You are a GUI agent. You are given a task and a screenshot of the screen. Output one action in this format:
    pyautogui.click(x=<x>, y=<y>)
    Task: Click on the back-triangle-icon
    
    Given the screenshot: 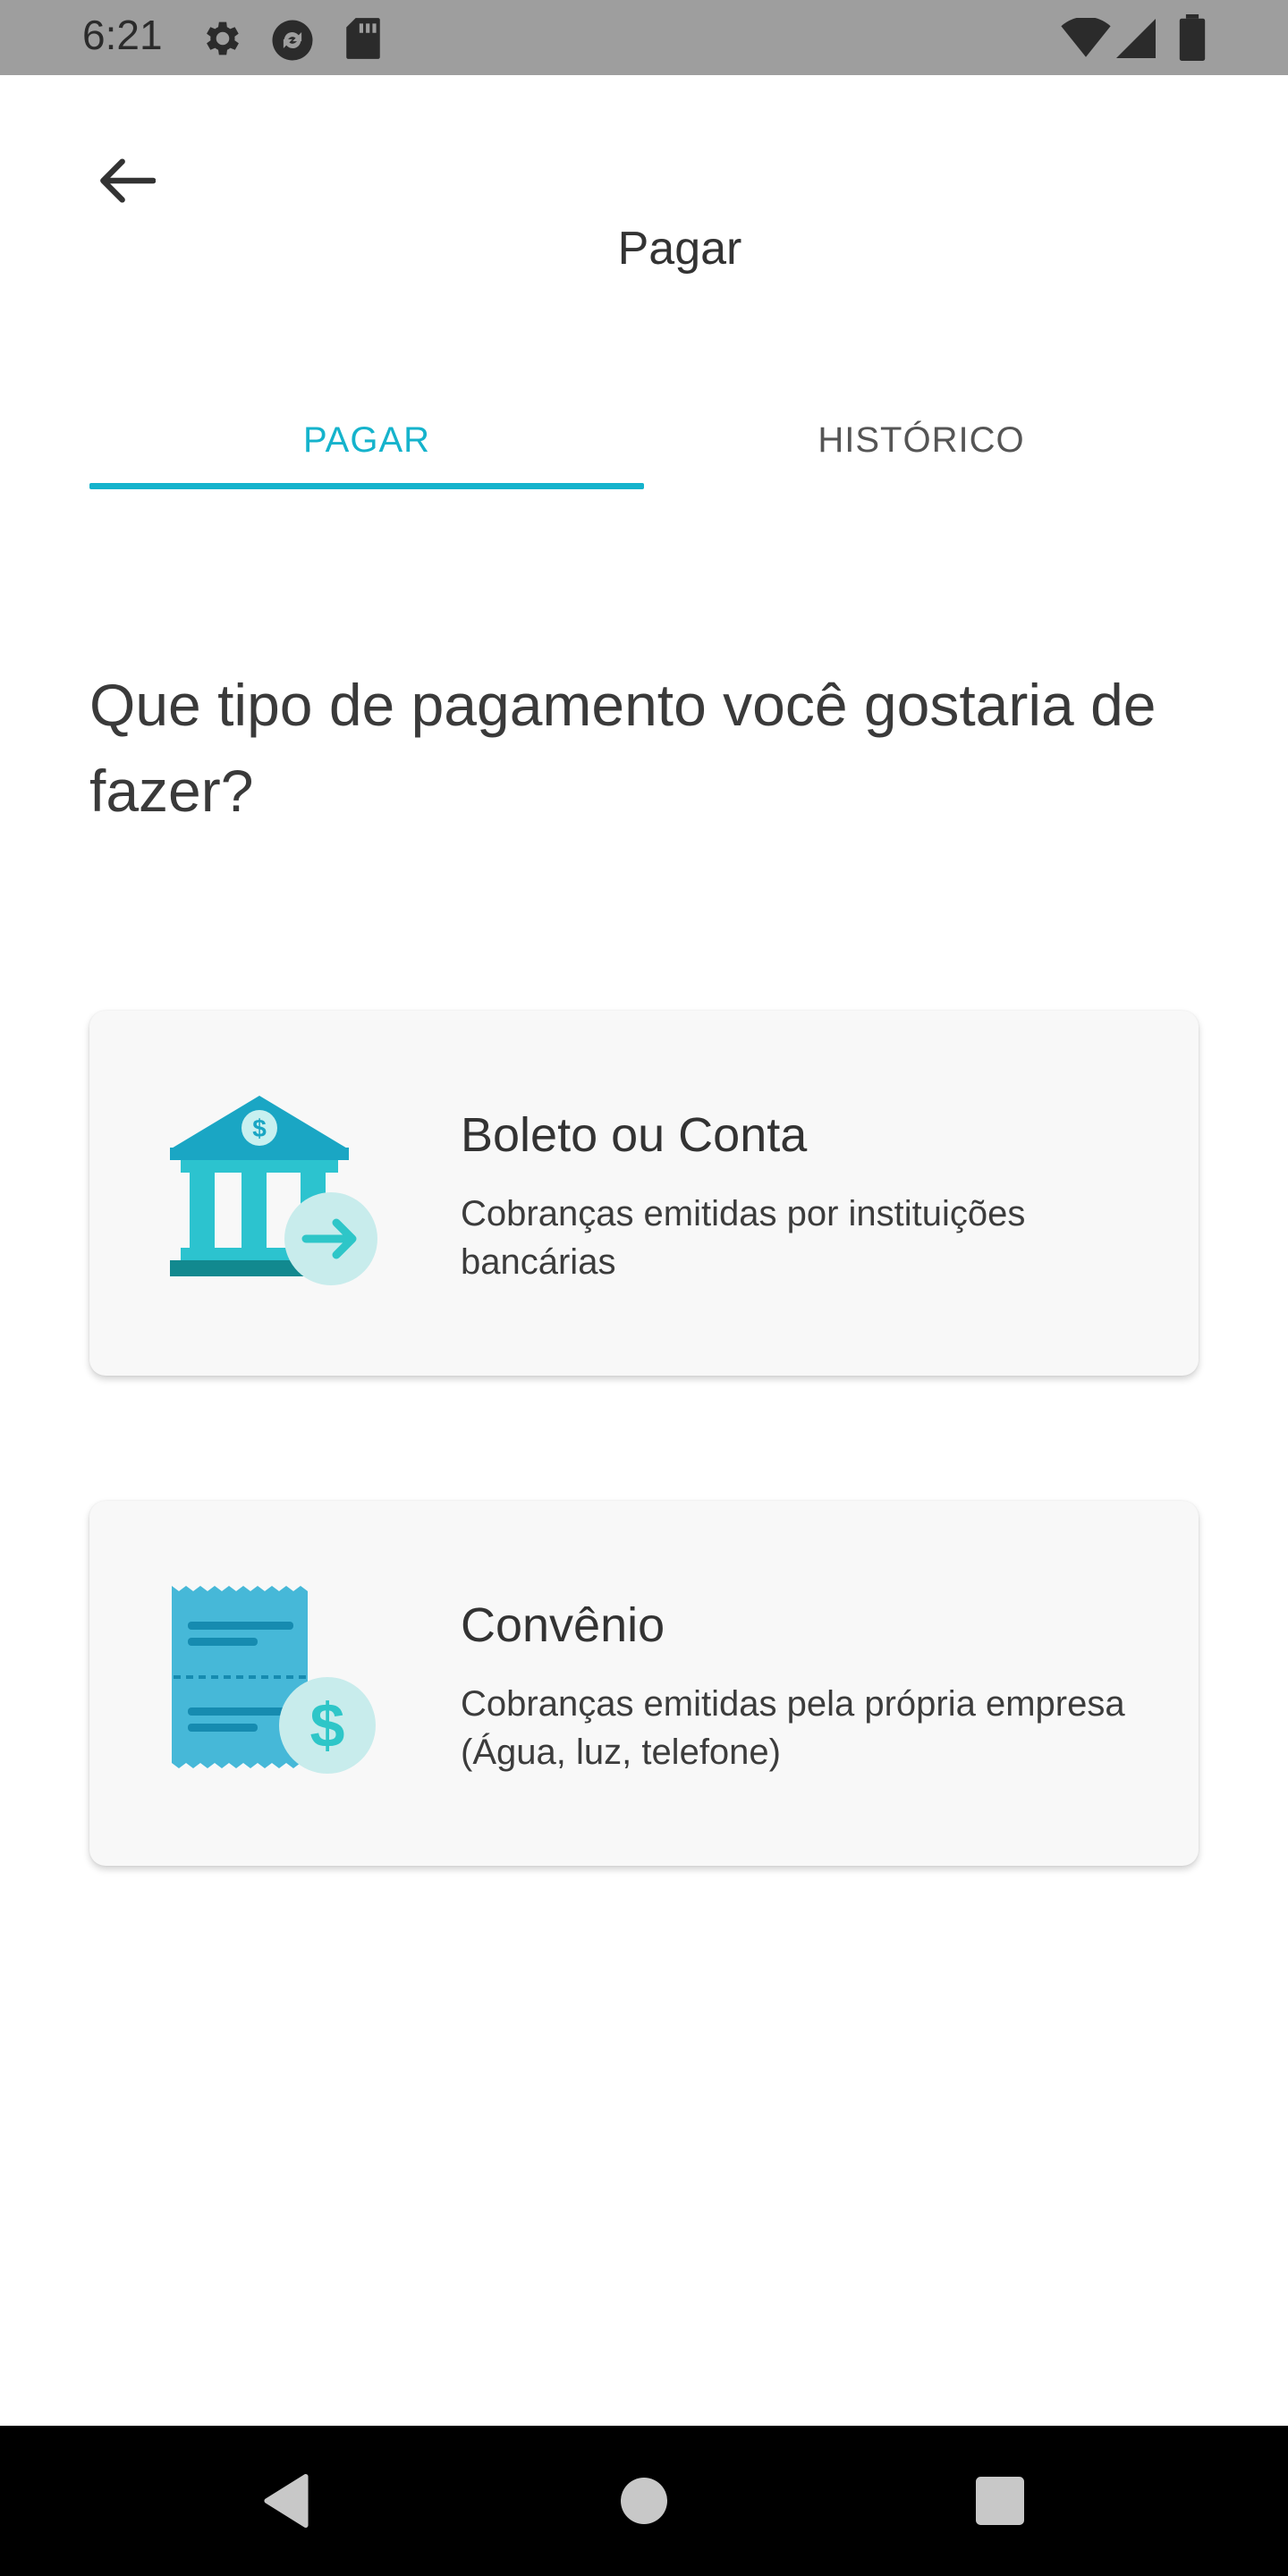 What is the action you would take?
    pyautogui.click(x=286, y=2501)
    